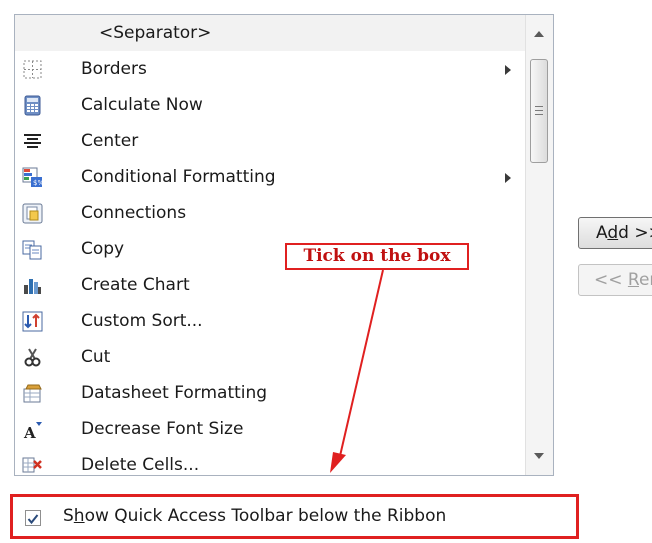 The width and height of the screenshot is (652, 543). Describe the element at coordinates (142, 105) in the screenshot. I see `list-item-label: Calculate Now` at that location.